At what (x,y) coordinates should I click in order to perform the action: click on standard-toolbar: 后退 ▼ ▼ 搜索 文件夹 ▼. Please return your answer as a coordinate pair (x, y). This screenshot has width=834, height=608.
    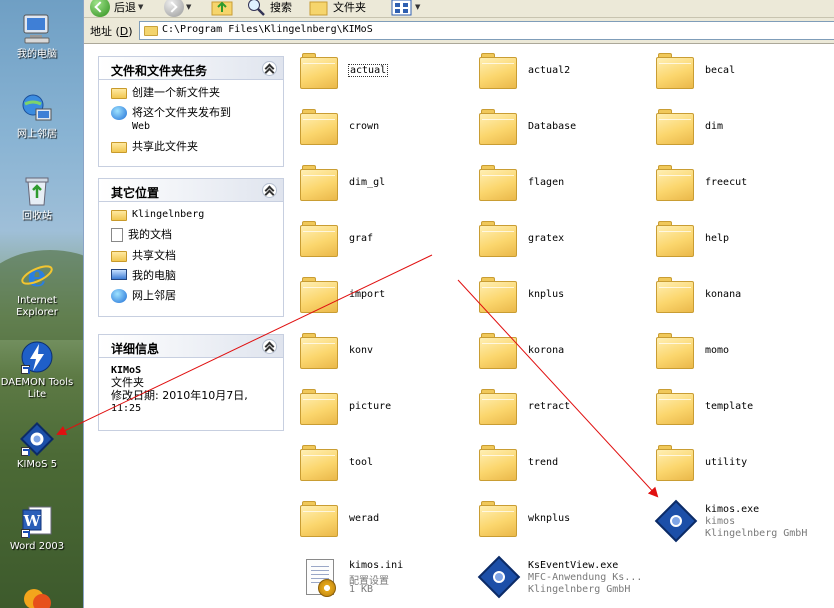
    Looking at the image, I should click on (459, 9).